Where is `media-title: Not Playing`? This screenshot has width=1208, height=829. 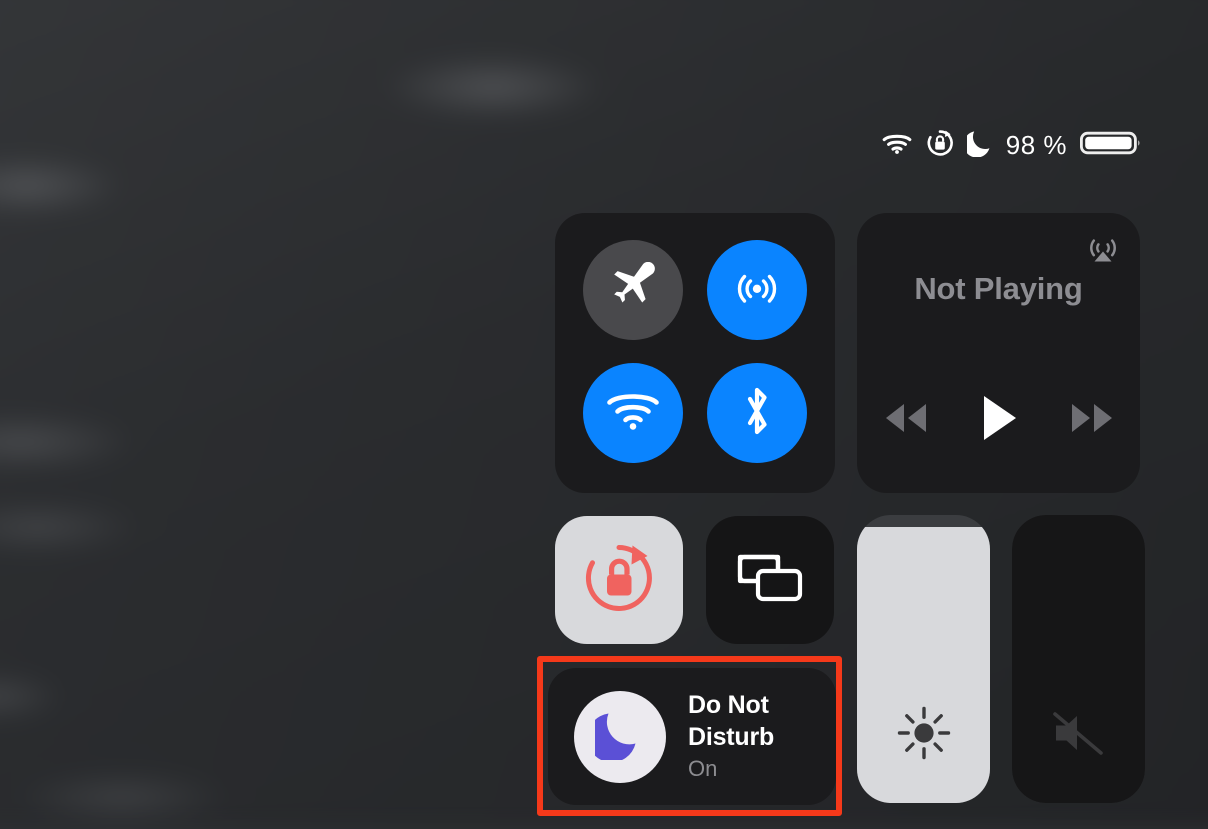
media-title: Not Playing is located at coordinates (998, 288).